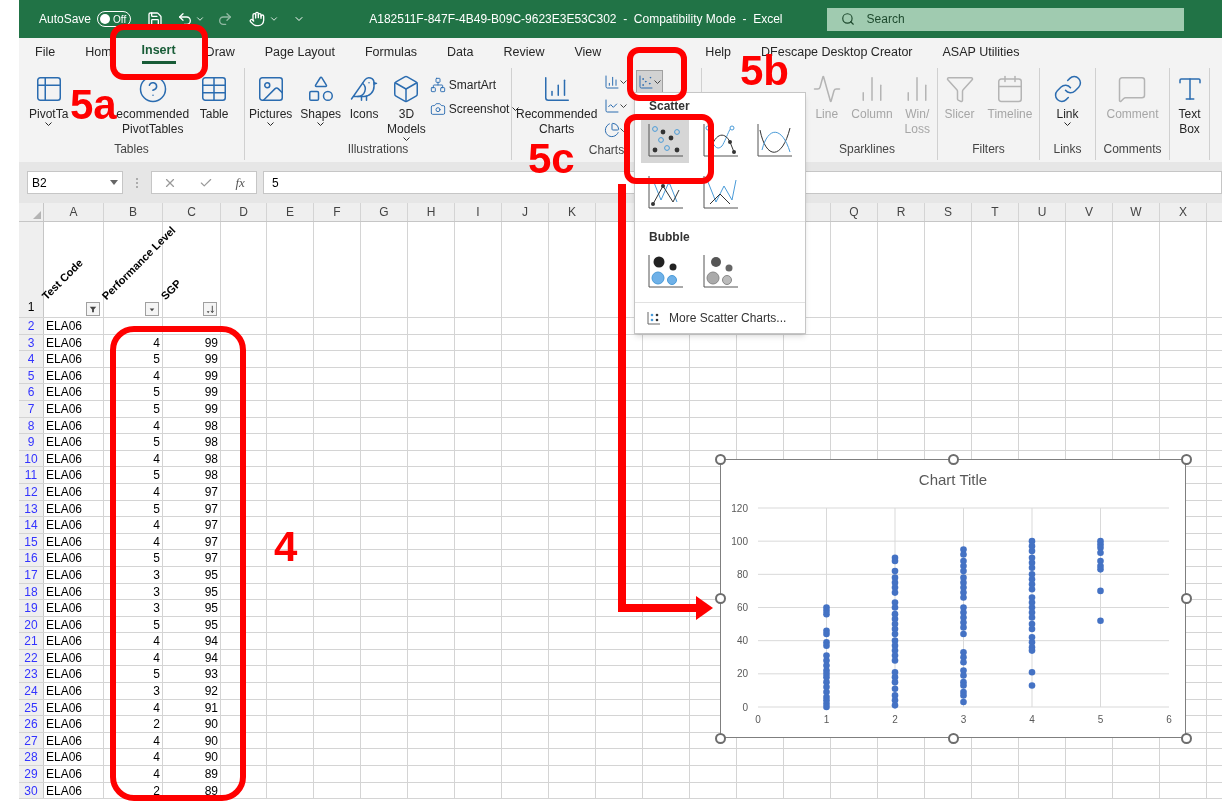 This screenshot has width=1222, height=802. I want to click on group-label: Tables, so click(131, 149).